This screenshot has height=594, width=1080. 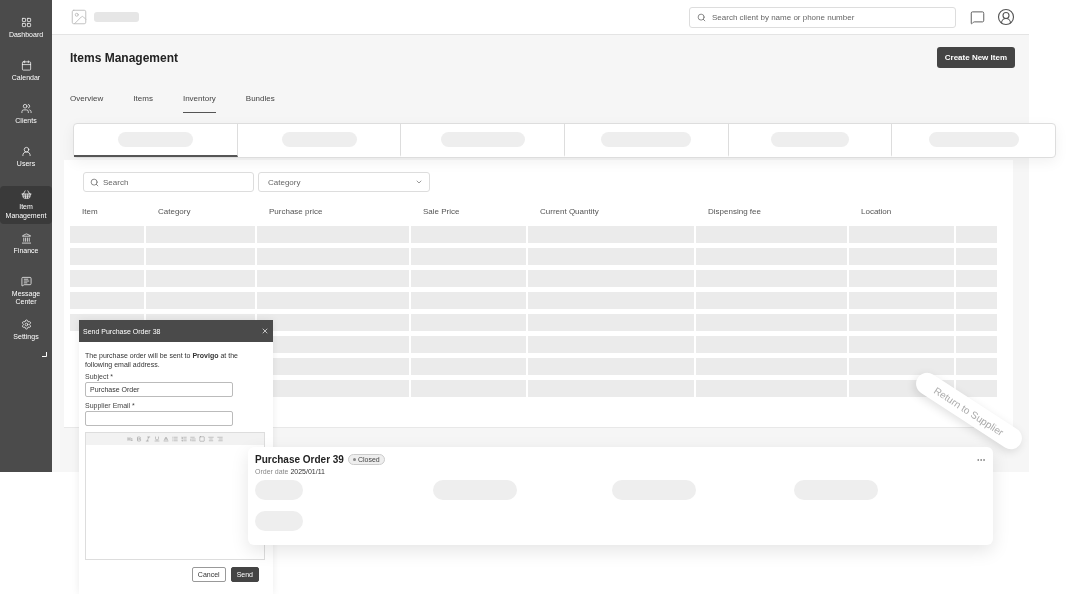 What do you see at coordinates (822, 17) in the screenshot?
I see `search-field: Search client by name or phone number` at bounding box center [822, 17].